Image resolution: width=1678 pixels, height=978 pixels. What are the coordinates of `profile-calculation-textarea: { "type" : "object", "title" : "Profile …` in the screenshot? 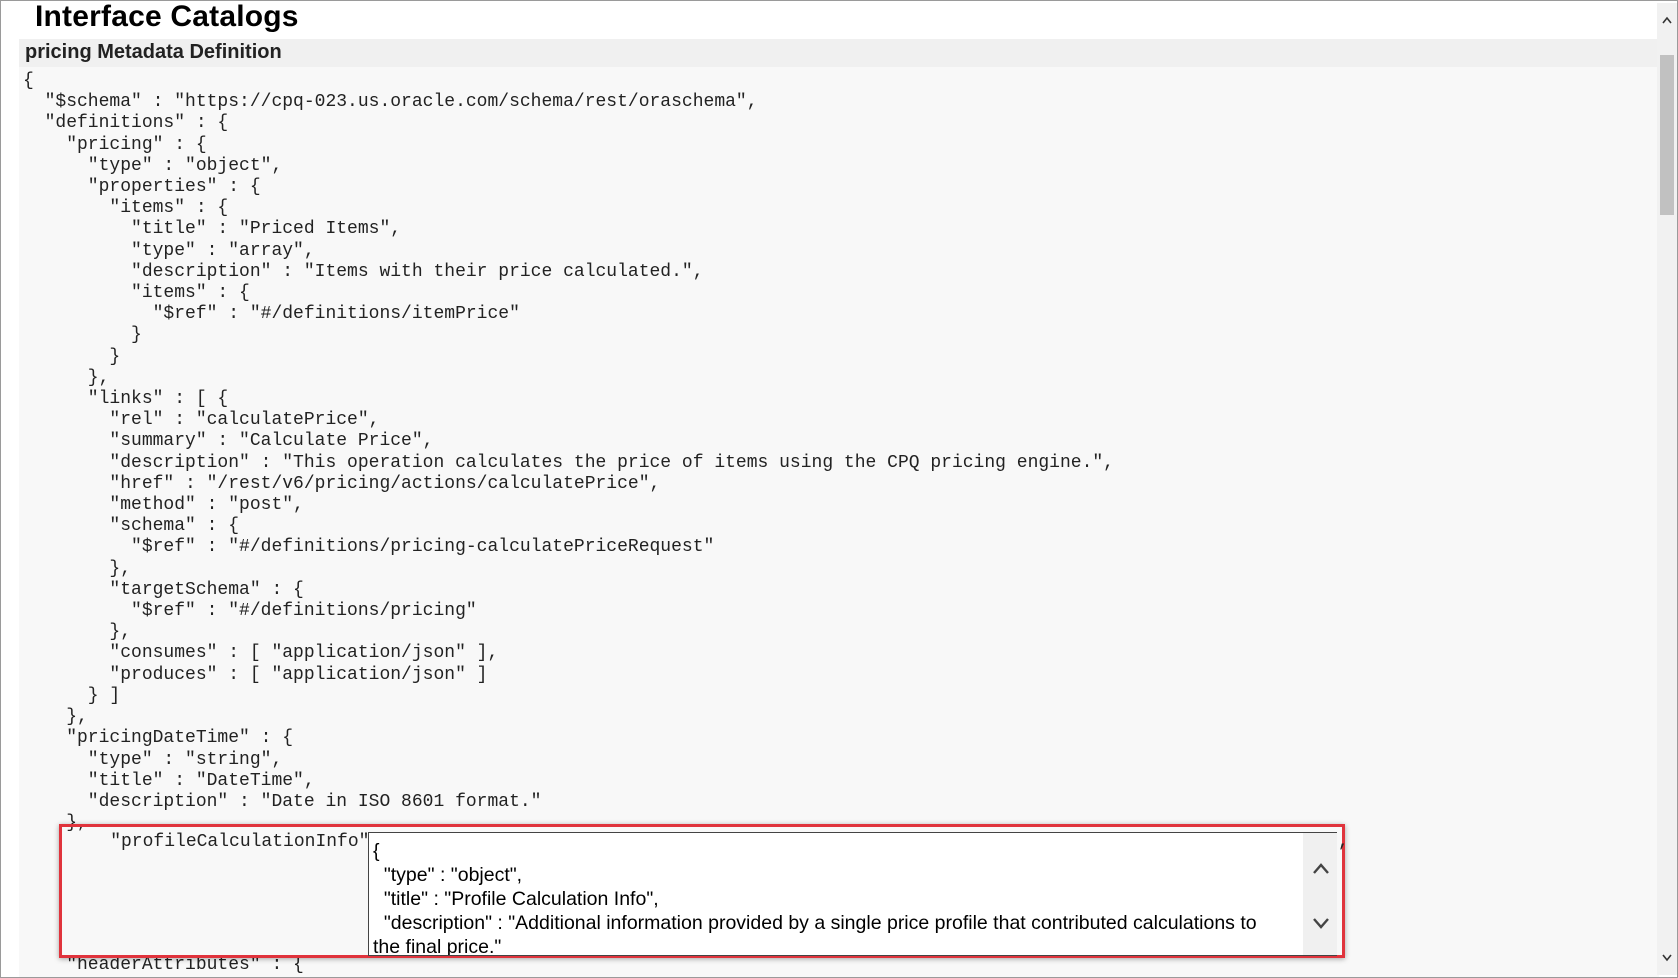 It's located at (852, 894).